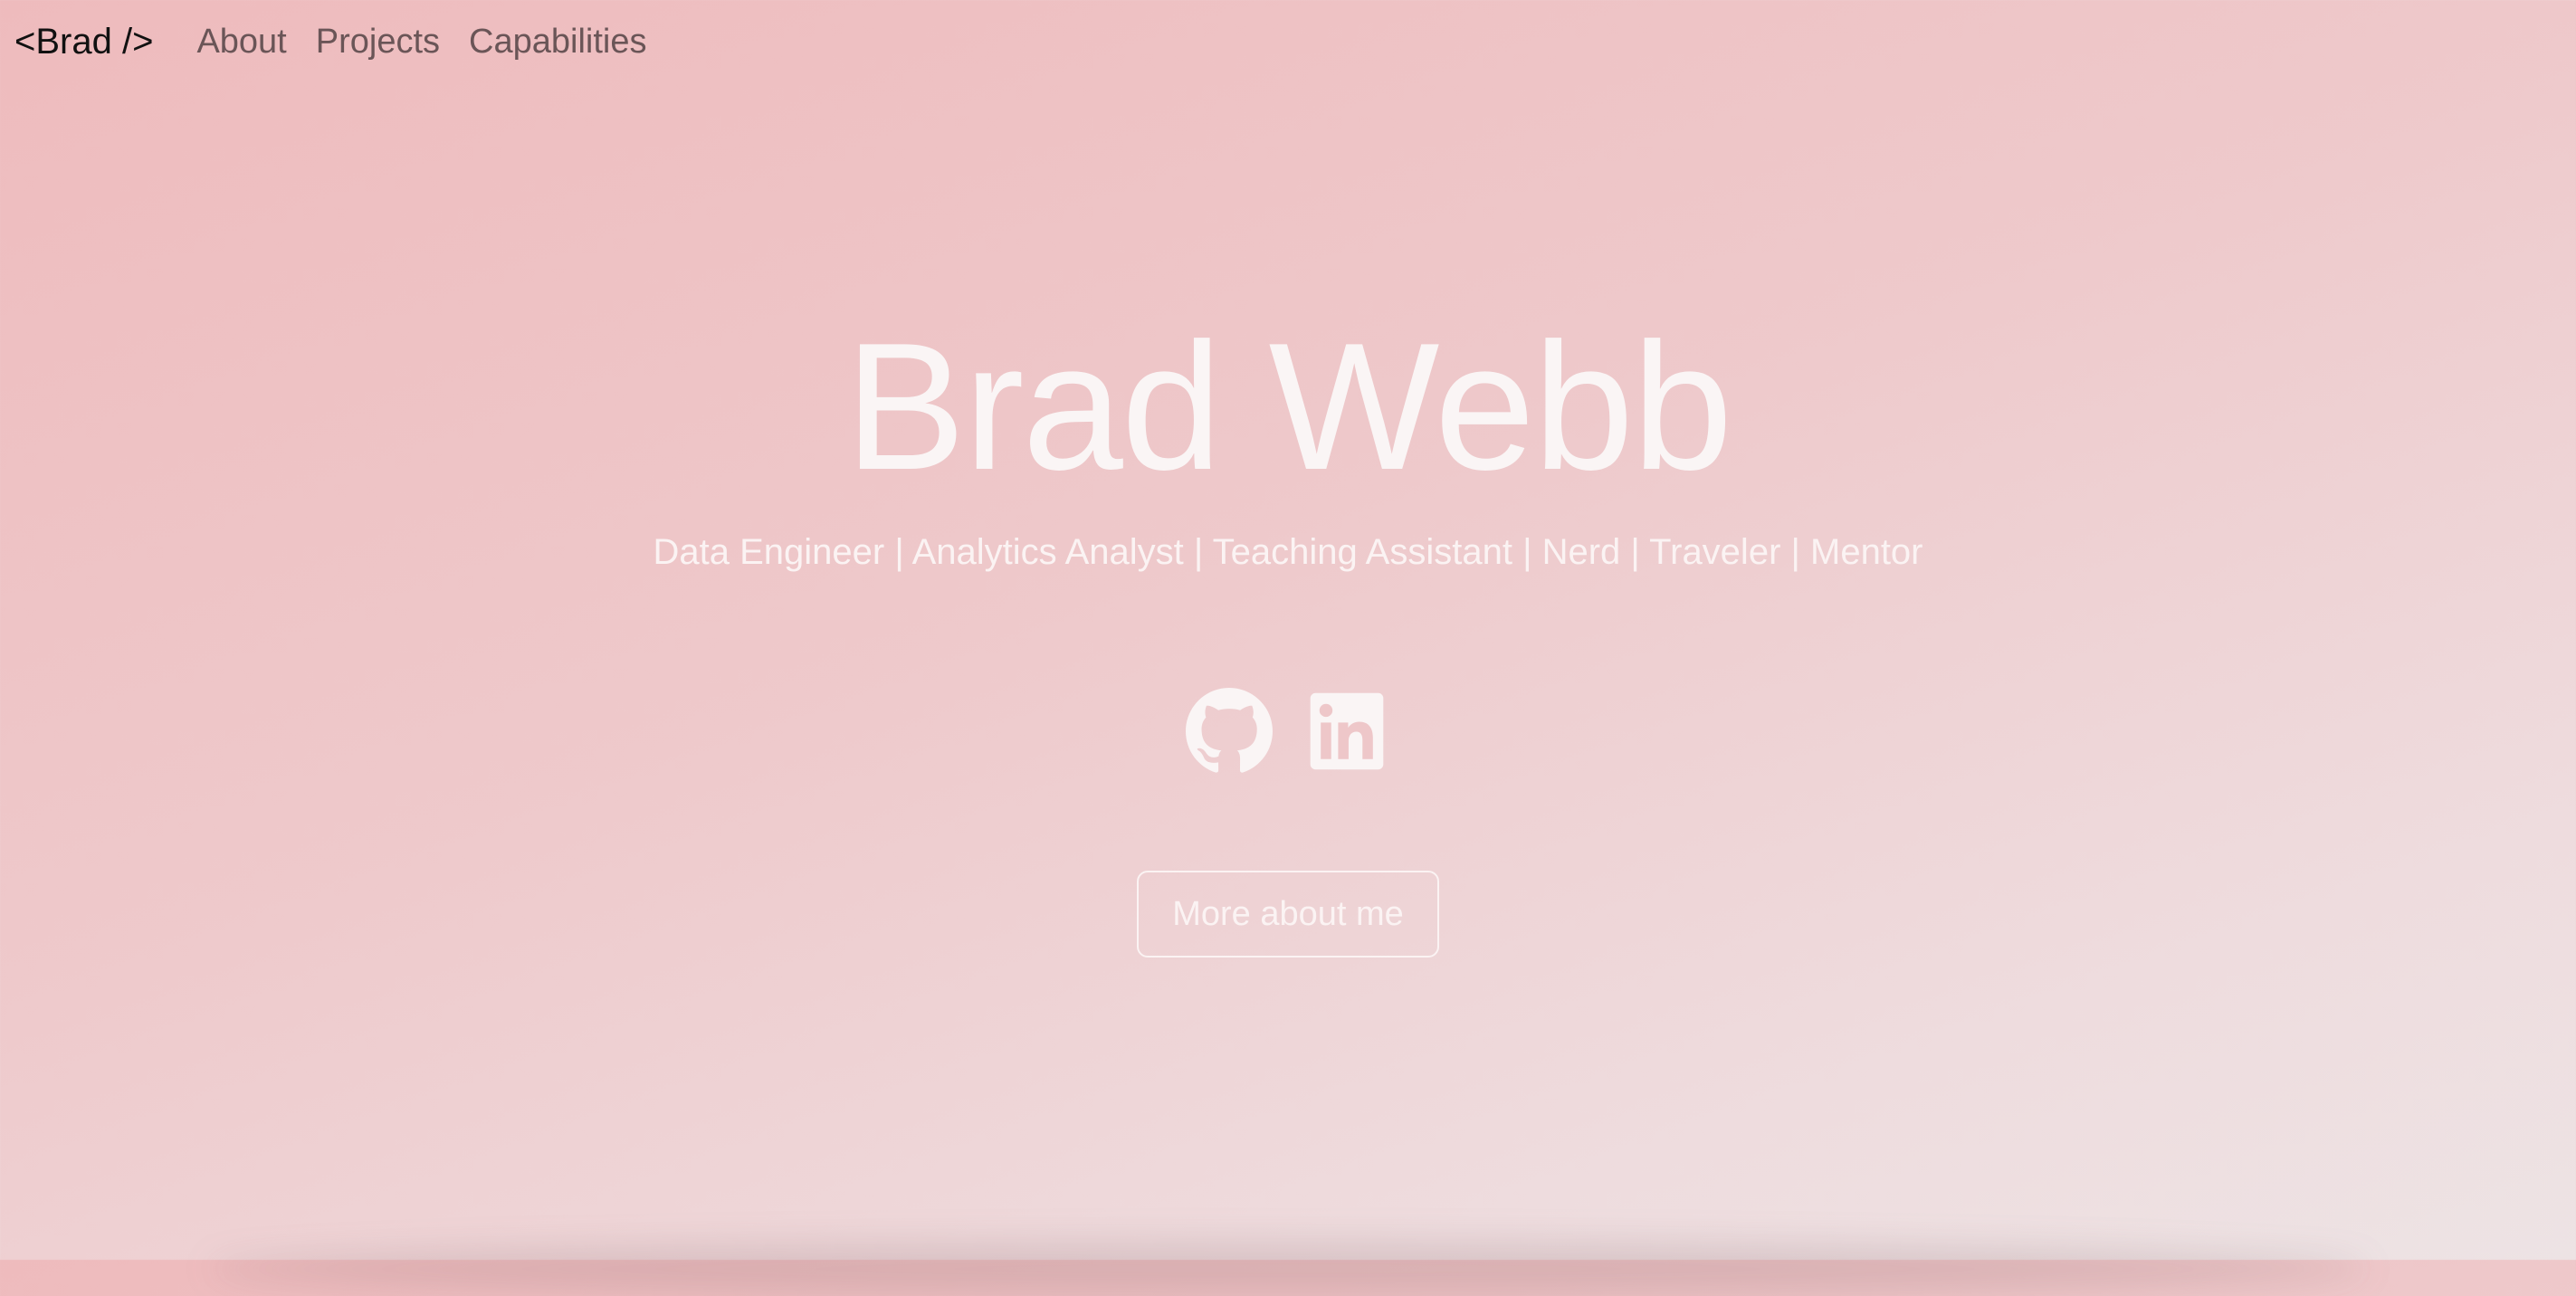  Describe the element at coordinates (241, 43) in the screenshot. I see `nav-link-about: About` at that location.